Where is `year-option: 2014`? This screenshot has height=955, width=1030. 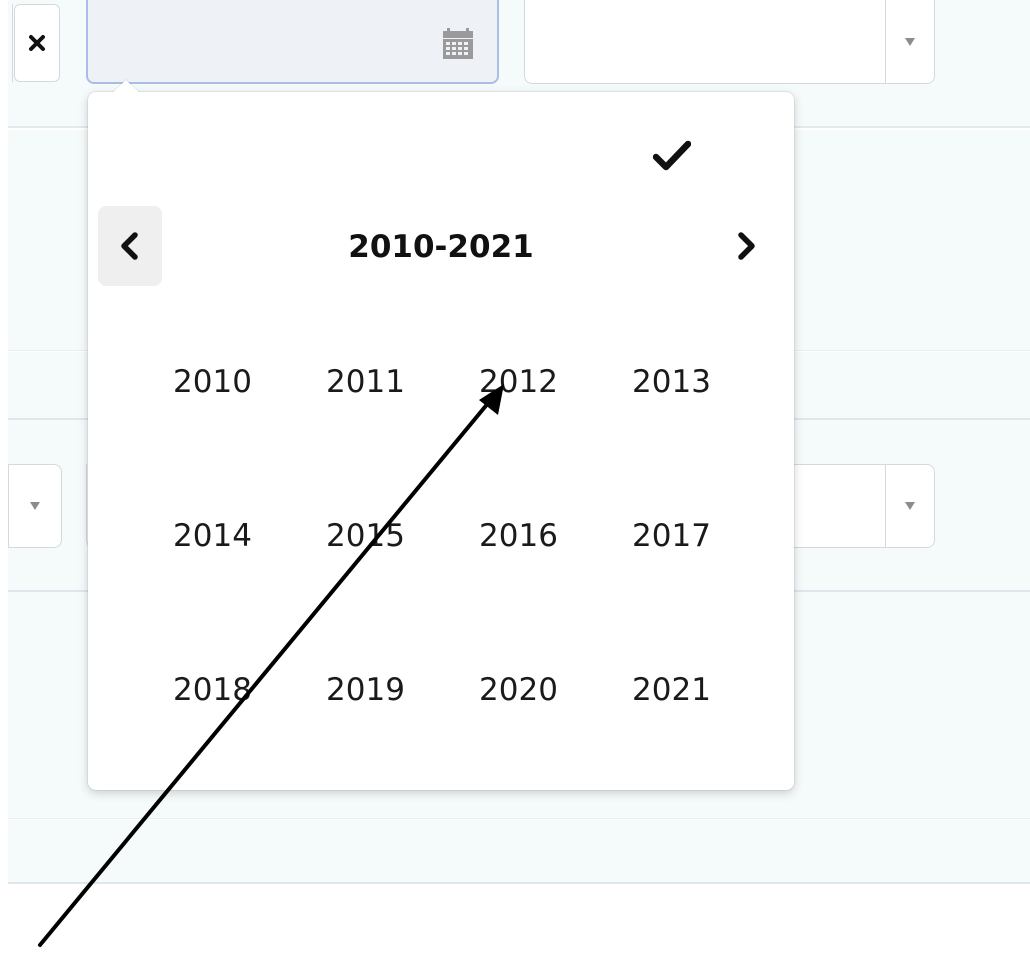 year-option: 2014 is located at coordinates (212, 533).